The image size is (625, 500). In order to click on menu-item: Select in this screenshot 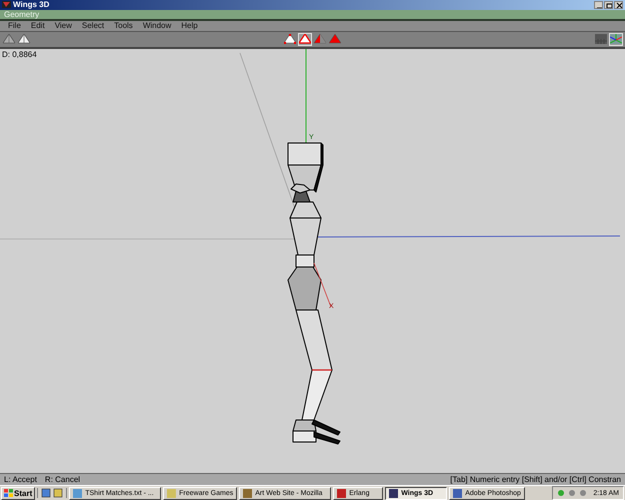, I will do `click(93, 25)`.